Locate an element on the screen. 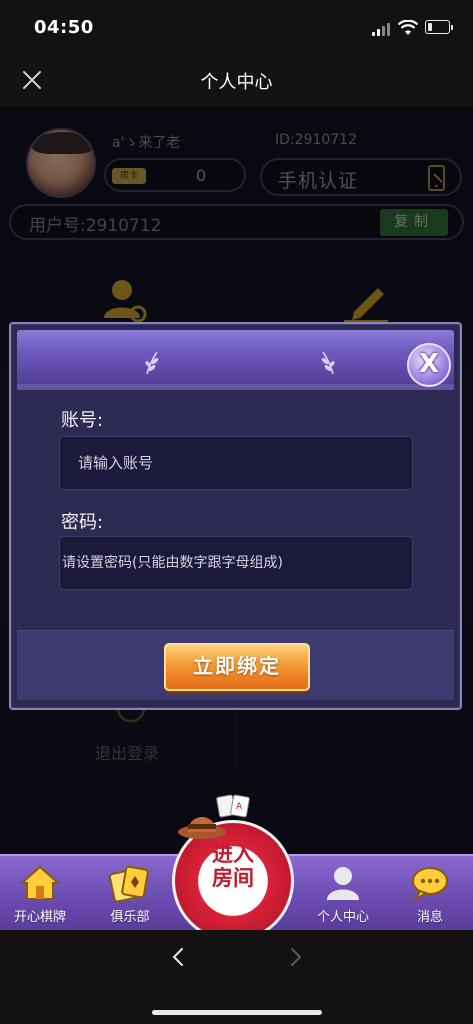 The height and width of the screenshot is (1024, 473). account-label: 账号: is located at coordinates (82, 420).